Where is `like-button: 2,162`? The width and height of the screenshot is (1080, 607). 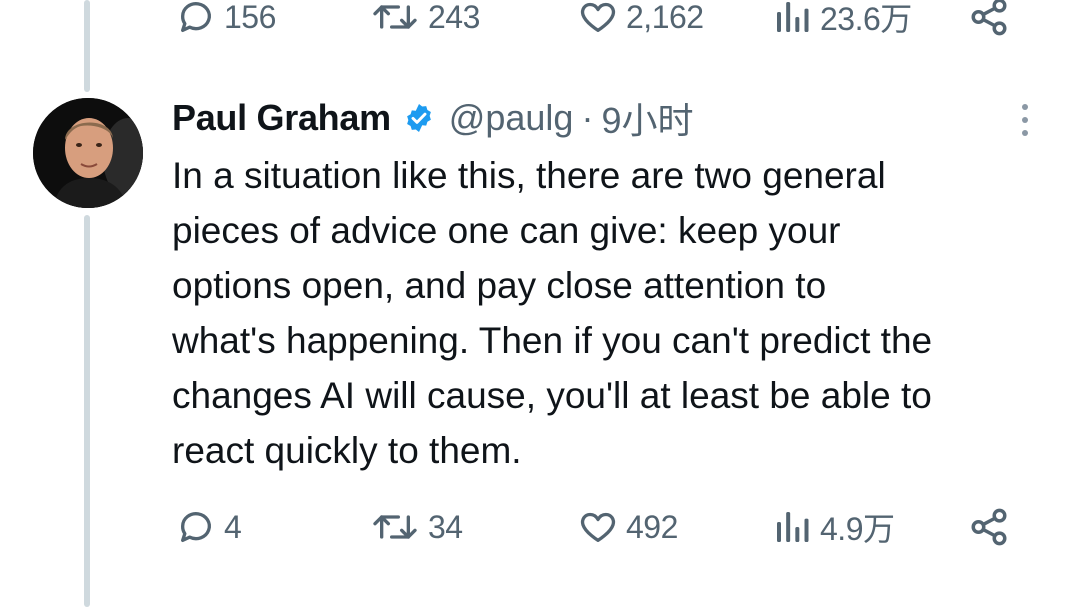 like-button: 2,162 is located at coordinates (641, 21).